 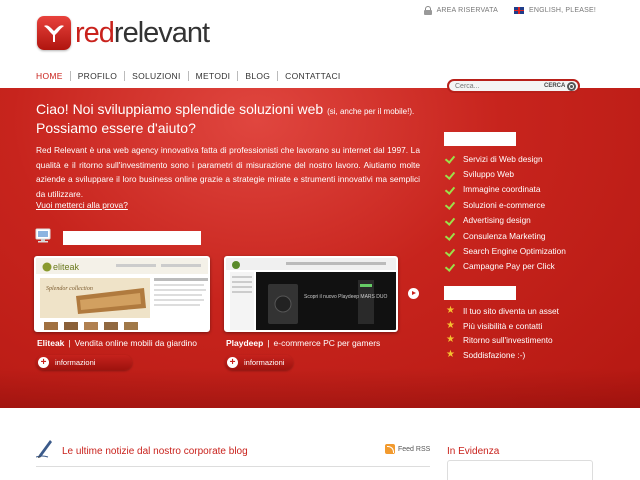 What do you see at coordinates (345, 297) in the screenshot?
I see `playdeep-thumb-text: Scopri il nuovo Playdeep MARS DUO` at bounding box center [345, 297].